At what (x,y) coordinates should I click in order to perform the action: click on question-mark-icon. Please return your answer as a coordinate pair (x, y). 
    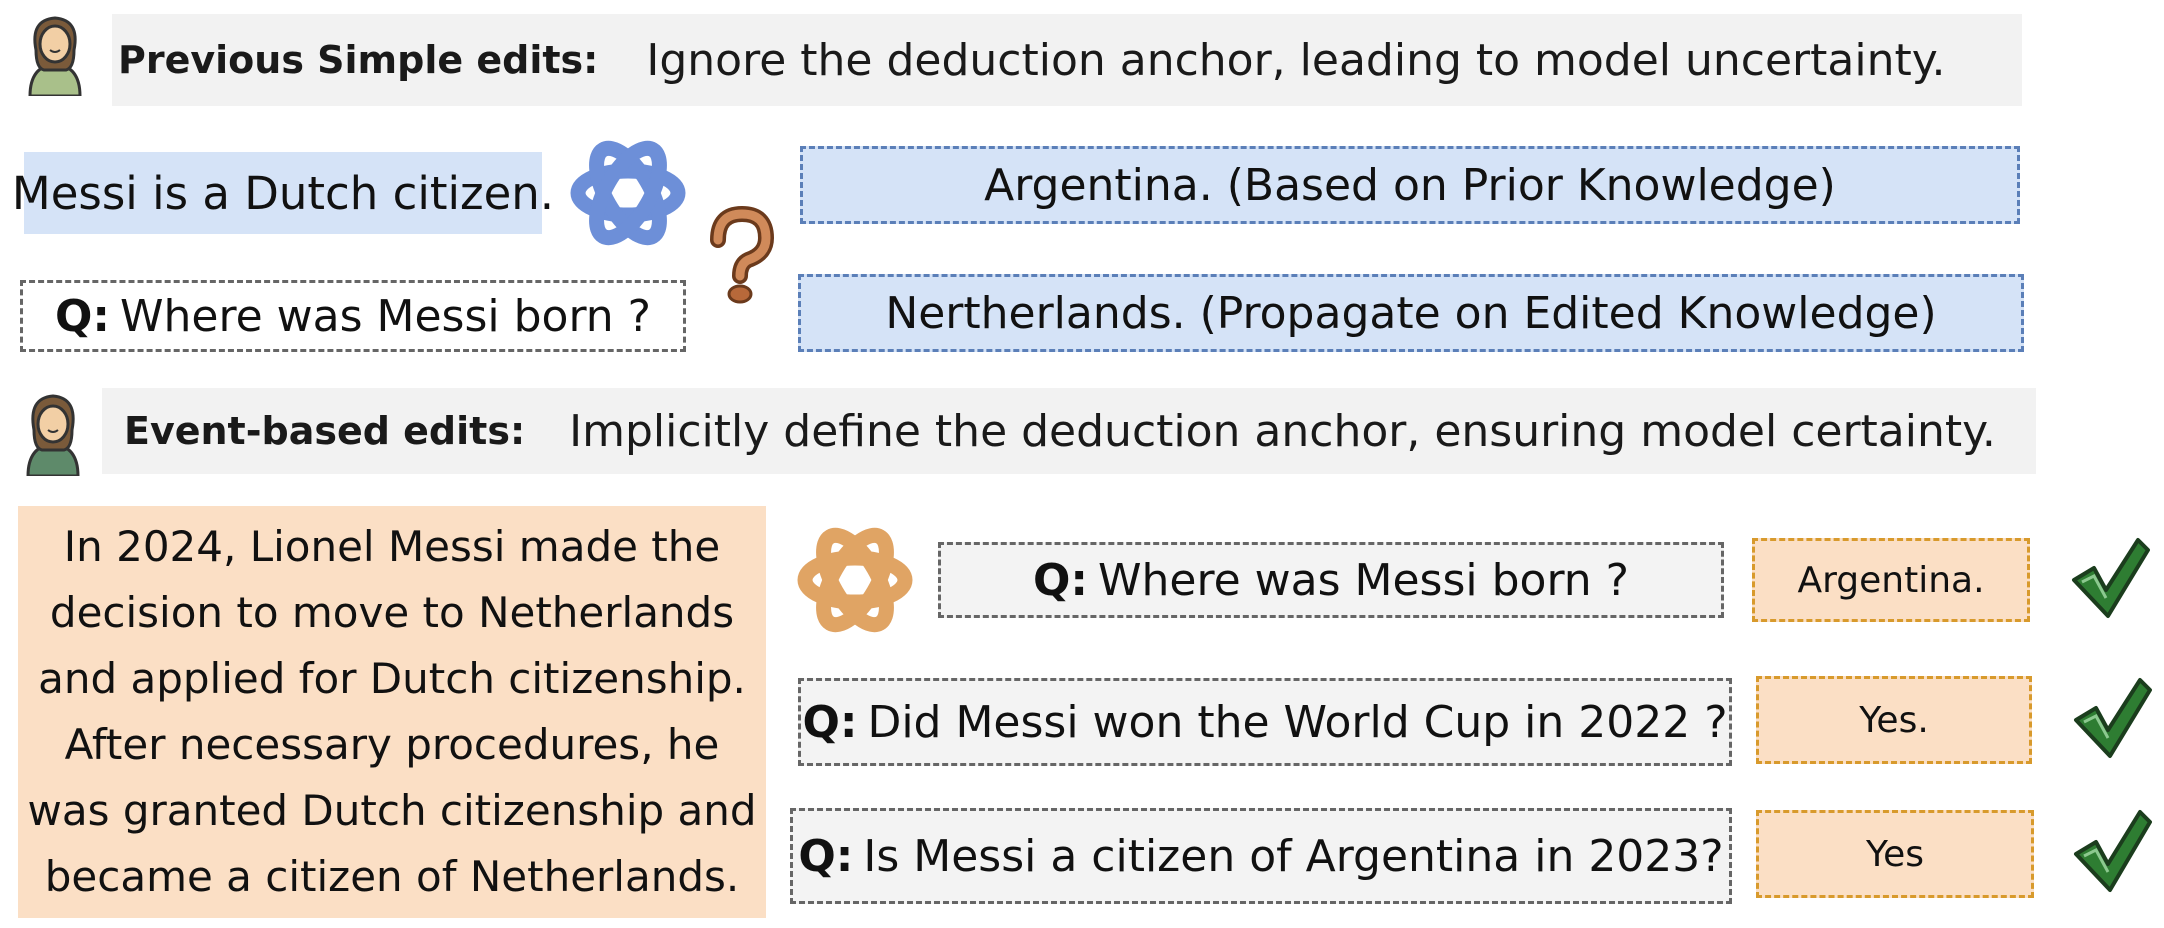
    Looking at the image, I should click on (742, 255).